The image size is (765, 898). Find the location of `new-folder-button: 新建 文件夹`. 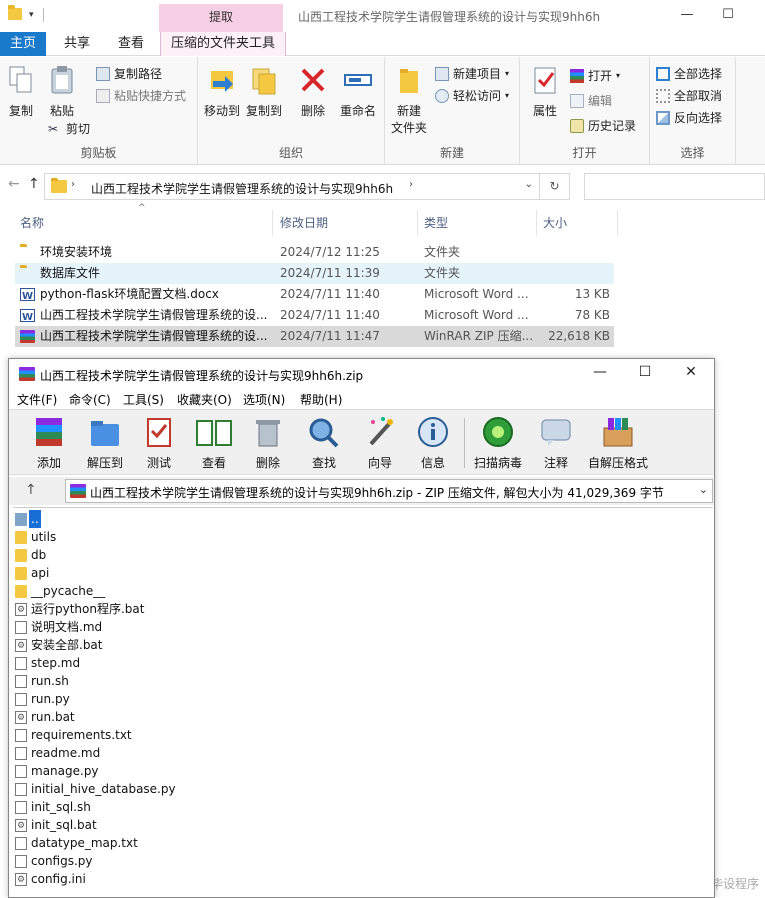

new-folder-button: 新建 文件夹 is located at coordinates (409, 100).